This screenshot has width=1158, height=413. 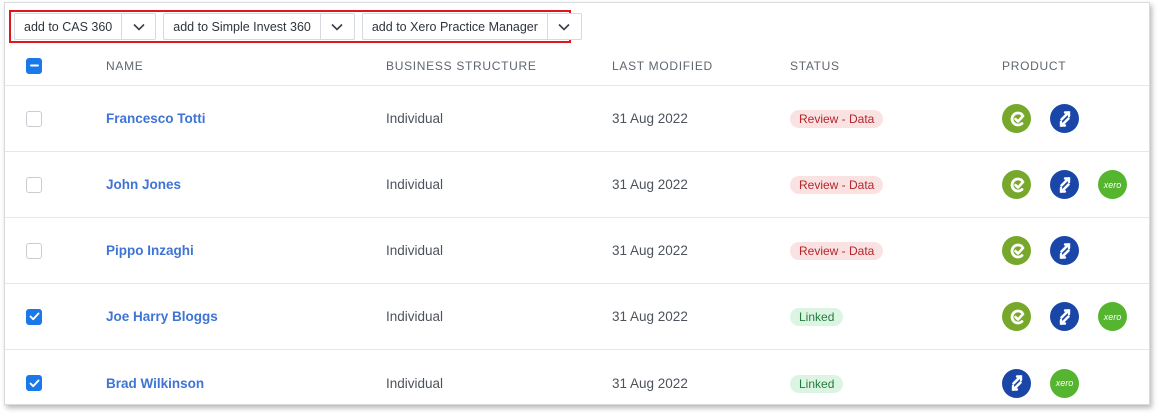 What do you see at coordinates (143, 184) in the screenshot?
I see `client-name-link: John Jones` at bounding box center [143, 184].